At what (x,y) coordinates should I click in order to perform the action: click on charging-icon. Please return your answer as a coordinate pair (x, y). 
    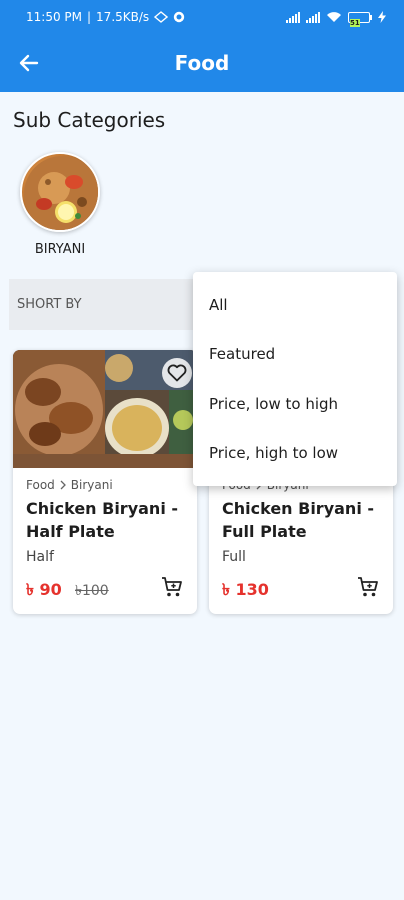
    Looking at the image, I should click on (382, 17).